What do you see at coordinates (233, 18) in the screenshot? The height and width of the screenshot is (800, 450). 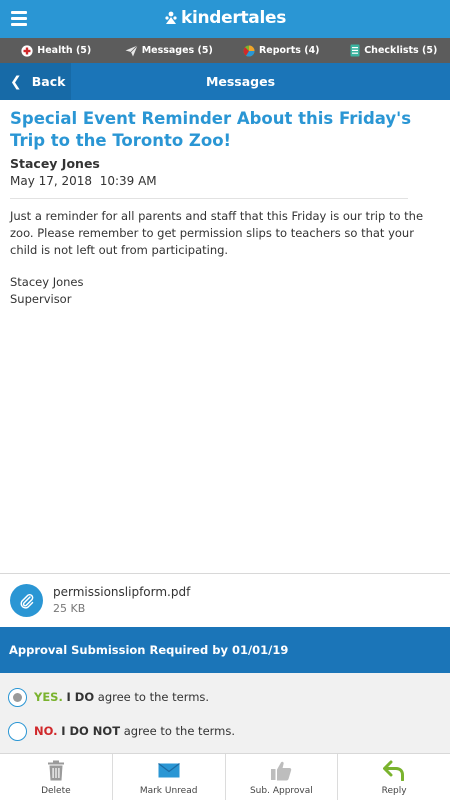 I see `brand-name: kindertales` at bounding box center [233, 18].